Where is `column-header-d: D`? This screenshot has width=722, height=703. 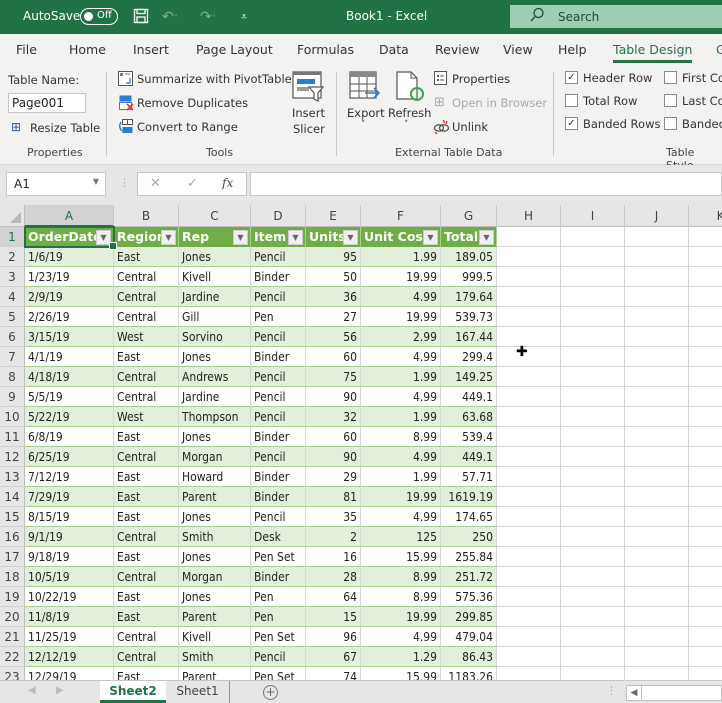
column-header-d: D is located at coordinates (278, 216).